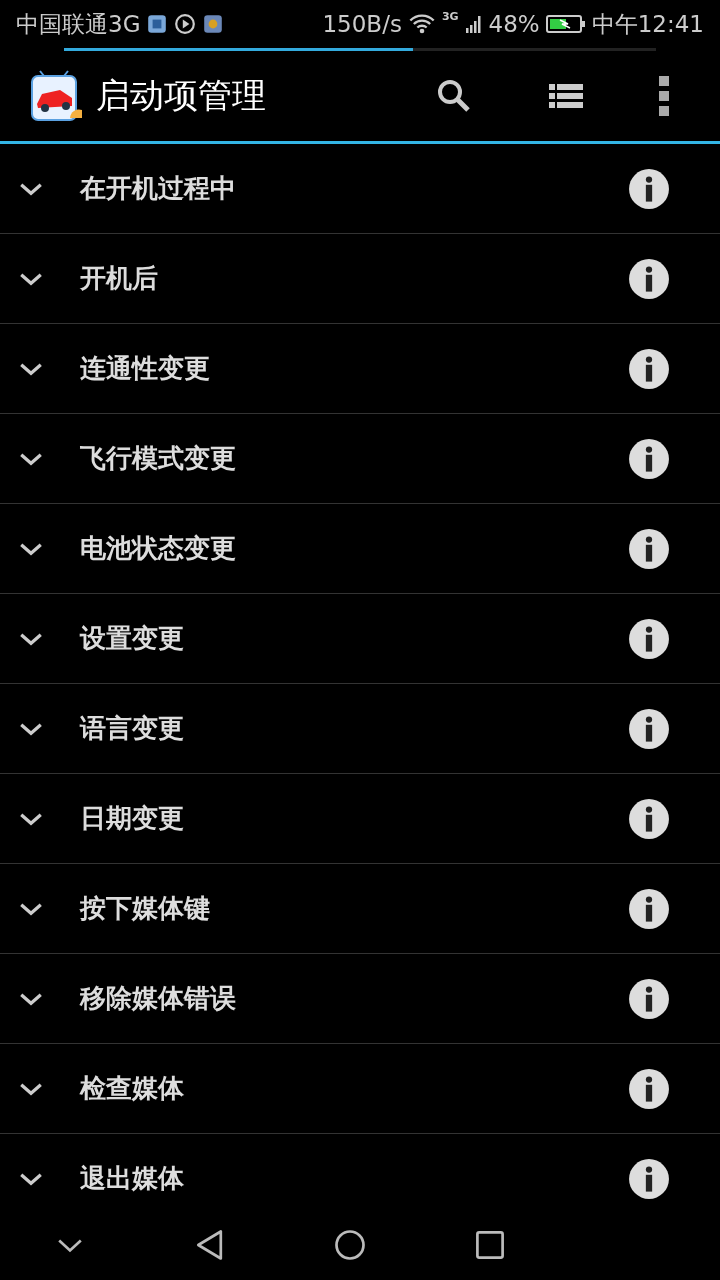  Describe the element at coordinates (78, 24) in the screenshot. I see `carrier-name: 中国联通3G` at that location.